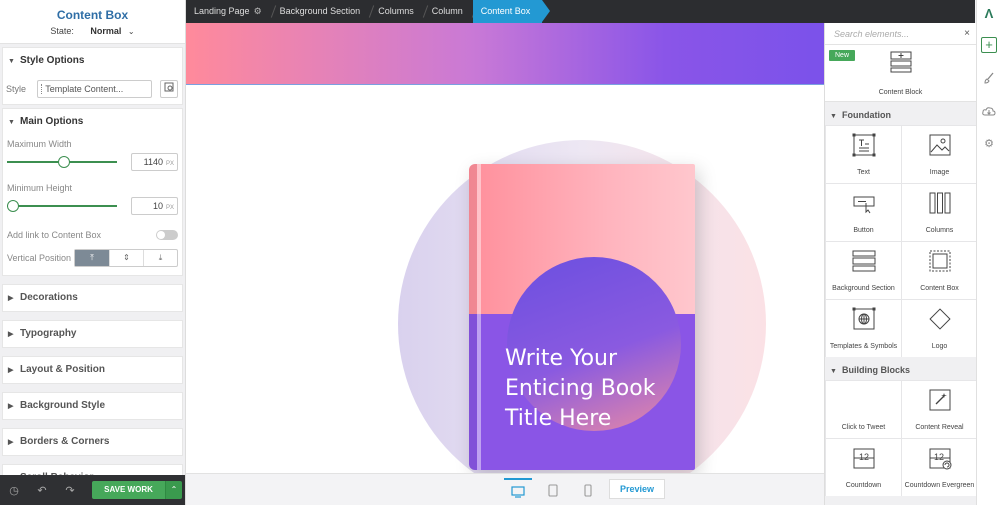 Image resolution: width=1000 pixels, height=505 pixels. Describe the element at coordinates (505, 54) in the screenshot. I see `gradient-banner` at that location.